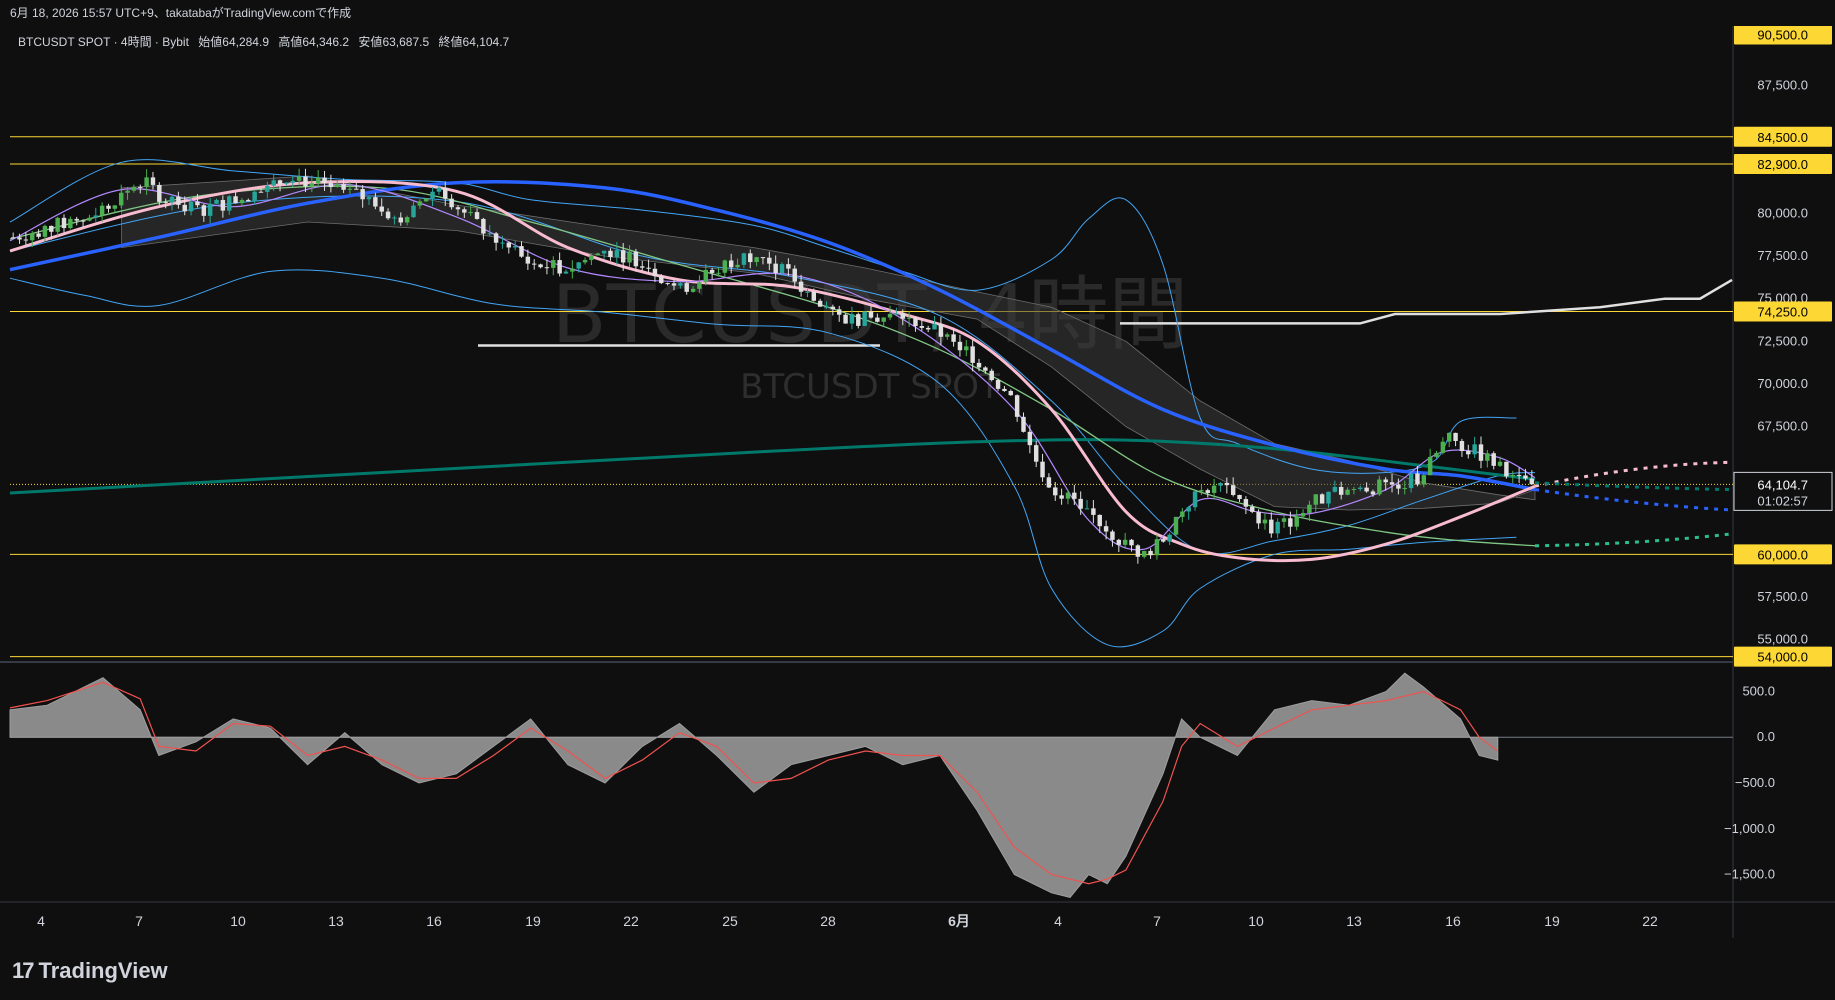 This screenshot has height=1000, width=1835. Describe the element at coordinates (326, 42) in the screenshot. I see `high-value: 64,346.2` at that location.